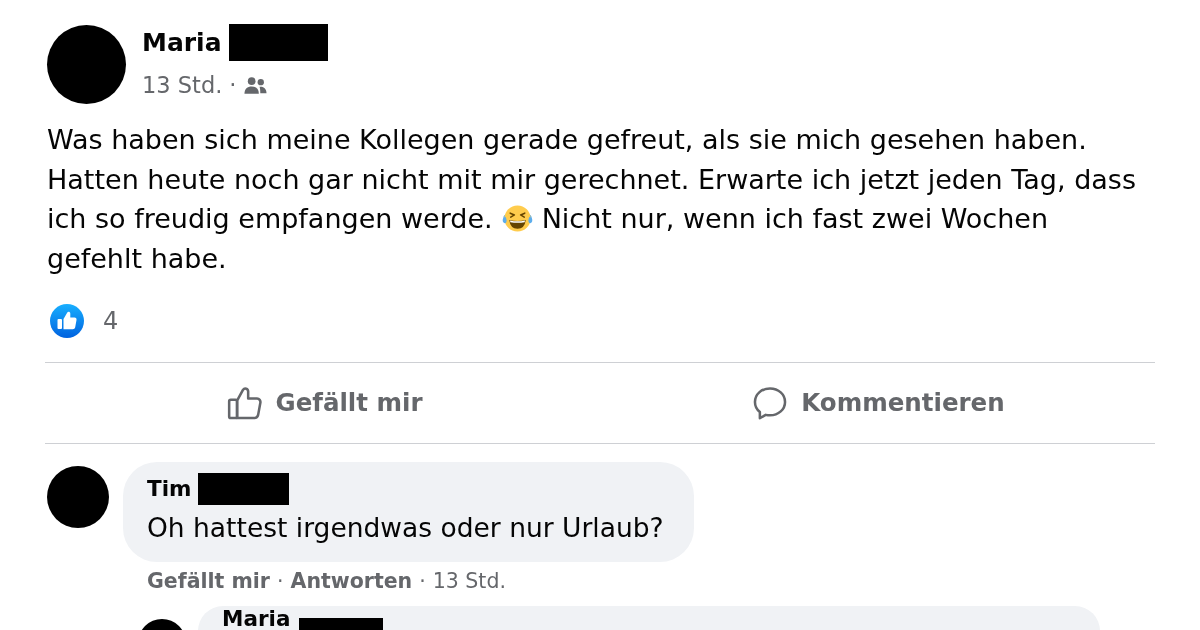 The height and width of the screenshot is (630, 1200). I want to click on comment-author: Tim, so click(169, 489).